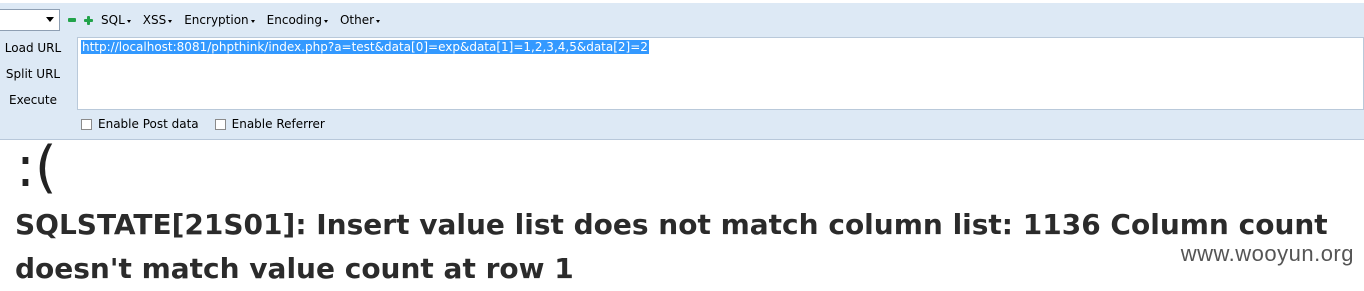  I want to click on menu-xss-label: XSS, so click(154, 20).